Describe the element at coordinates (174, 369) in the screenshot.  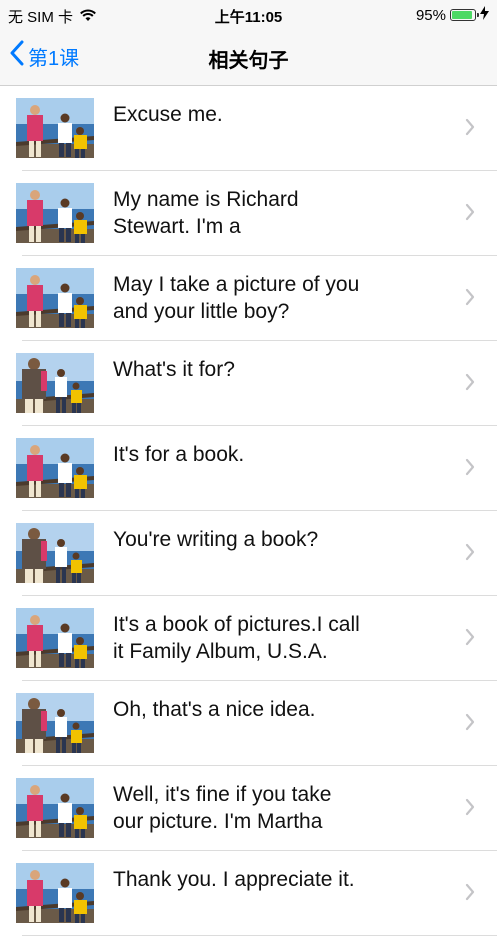
I see `sentence-text: What's it for?` at that location.